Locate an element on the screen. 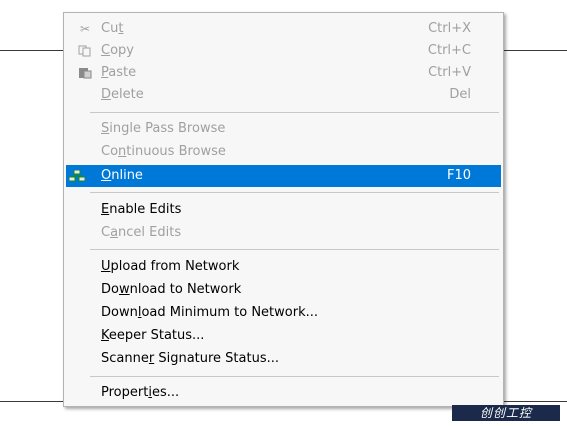 This screenshot has height=426, width=567. menu-item-label: Upload from Network is located at coordinates (170, 266).